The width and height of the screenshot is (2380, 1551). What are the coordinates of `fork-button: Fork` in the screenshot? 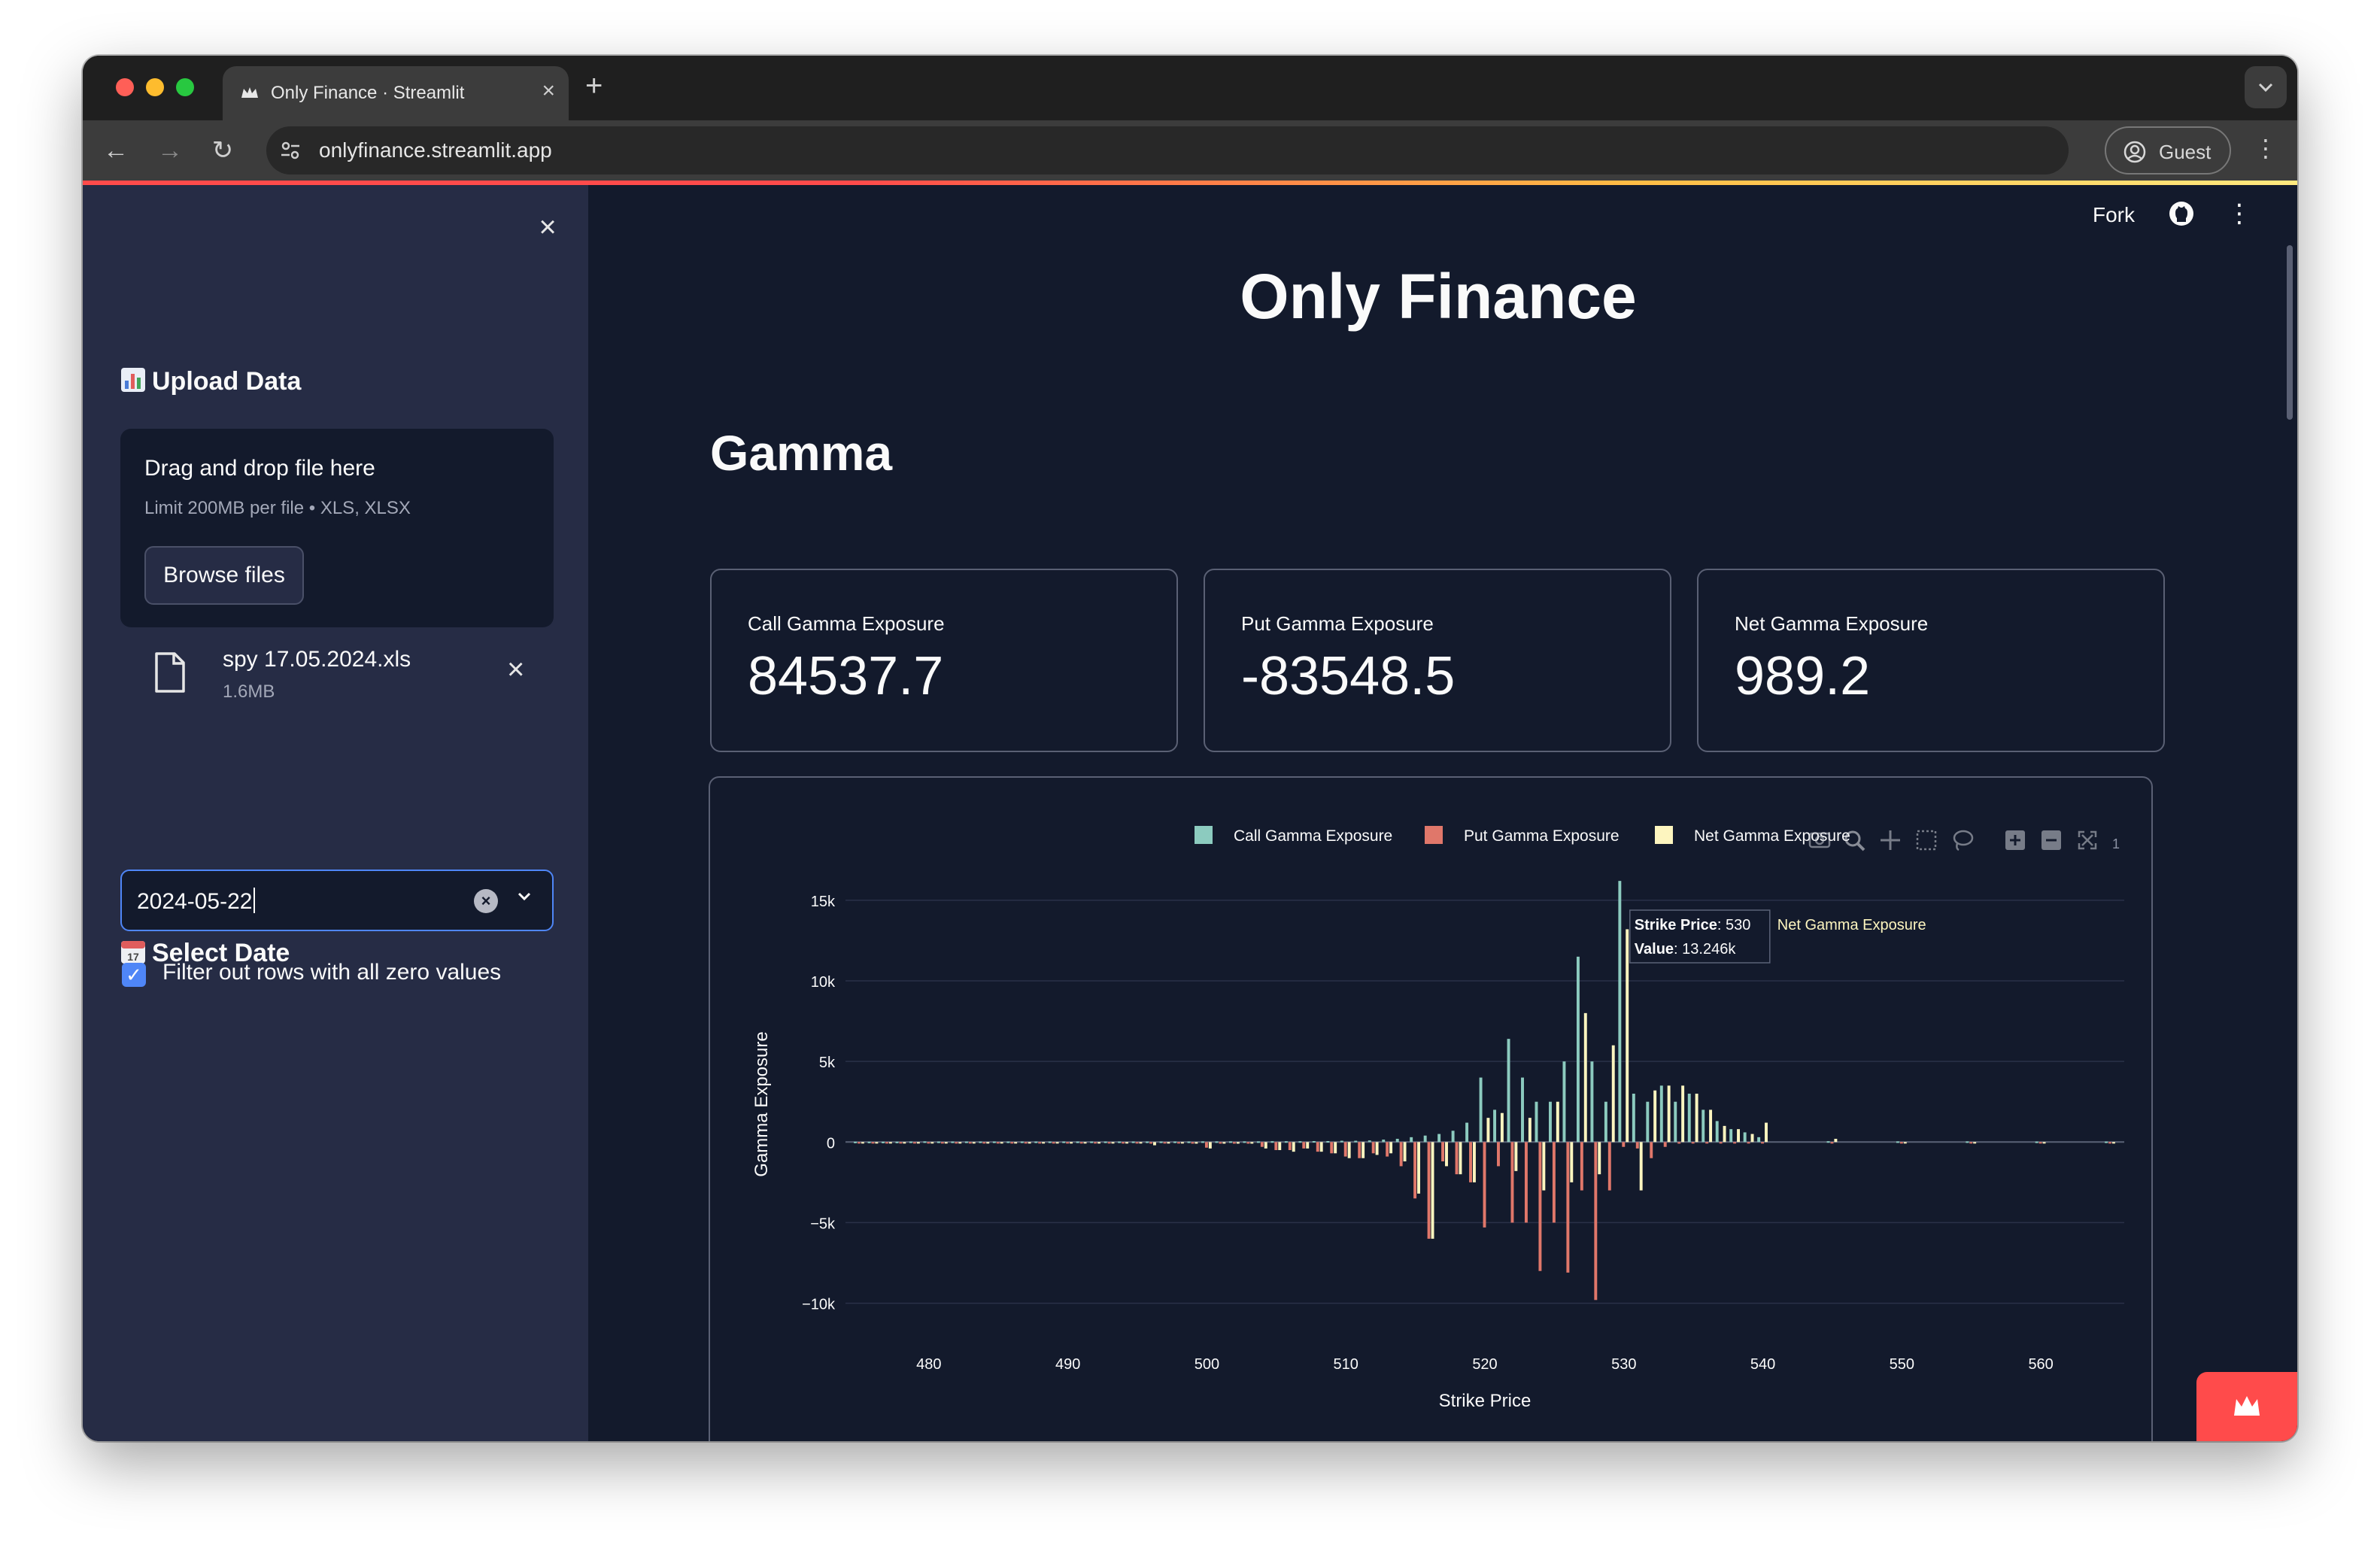 It's located at (2114, 215).